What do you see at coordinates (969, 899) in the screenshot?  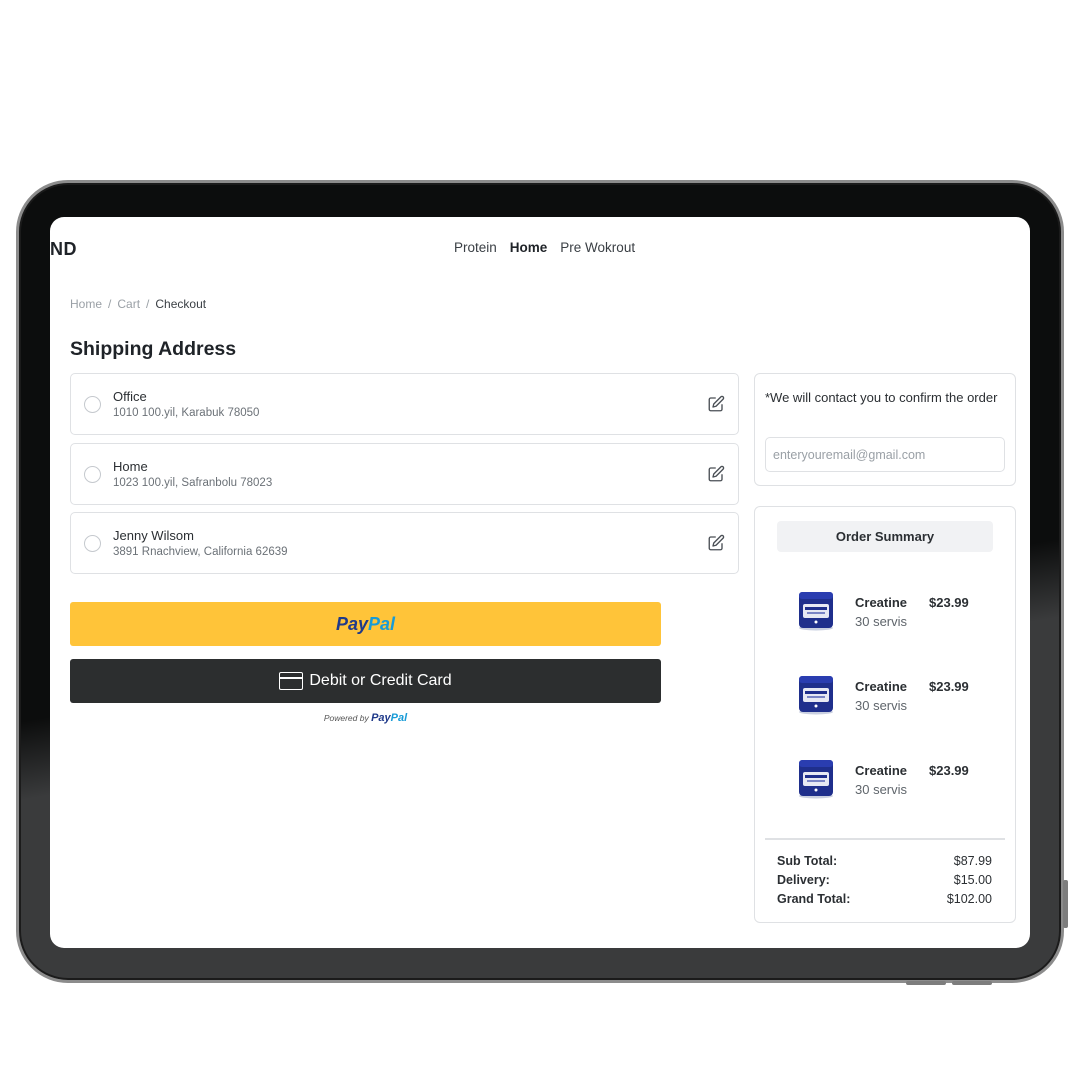 I see `total-value: $102.00` at bounding box center [969, 899].